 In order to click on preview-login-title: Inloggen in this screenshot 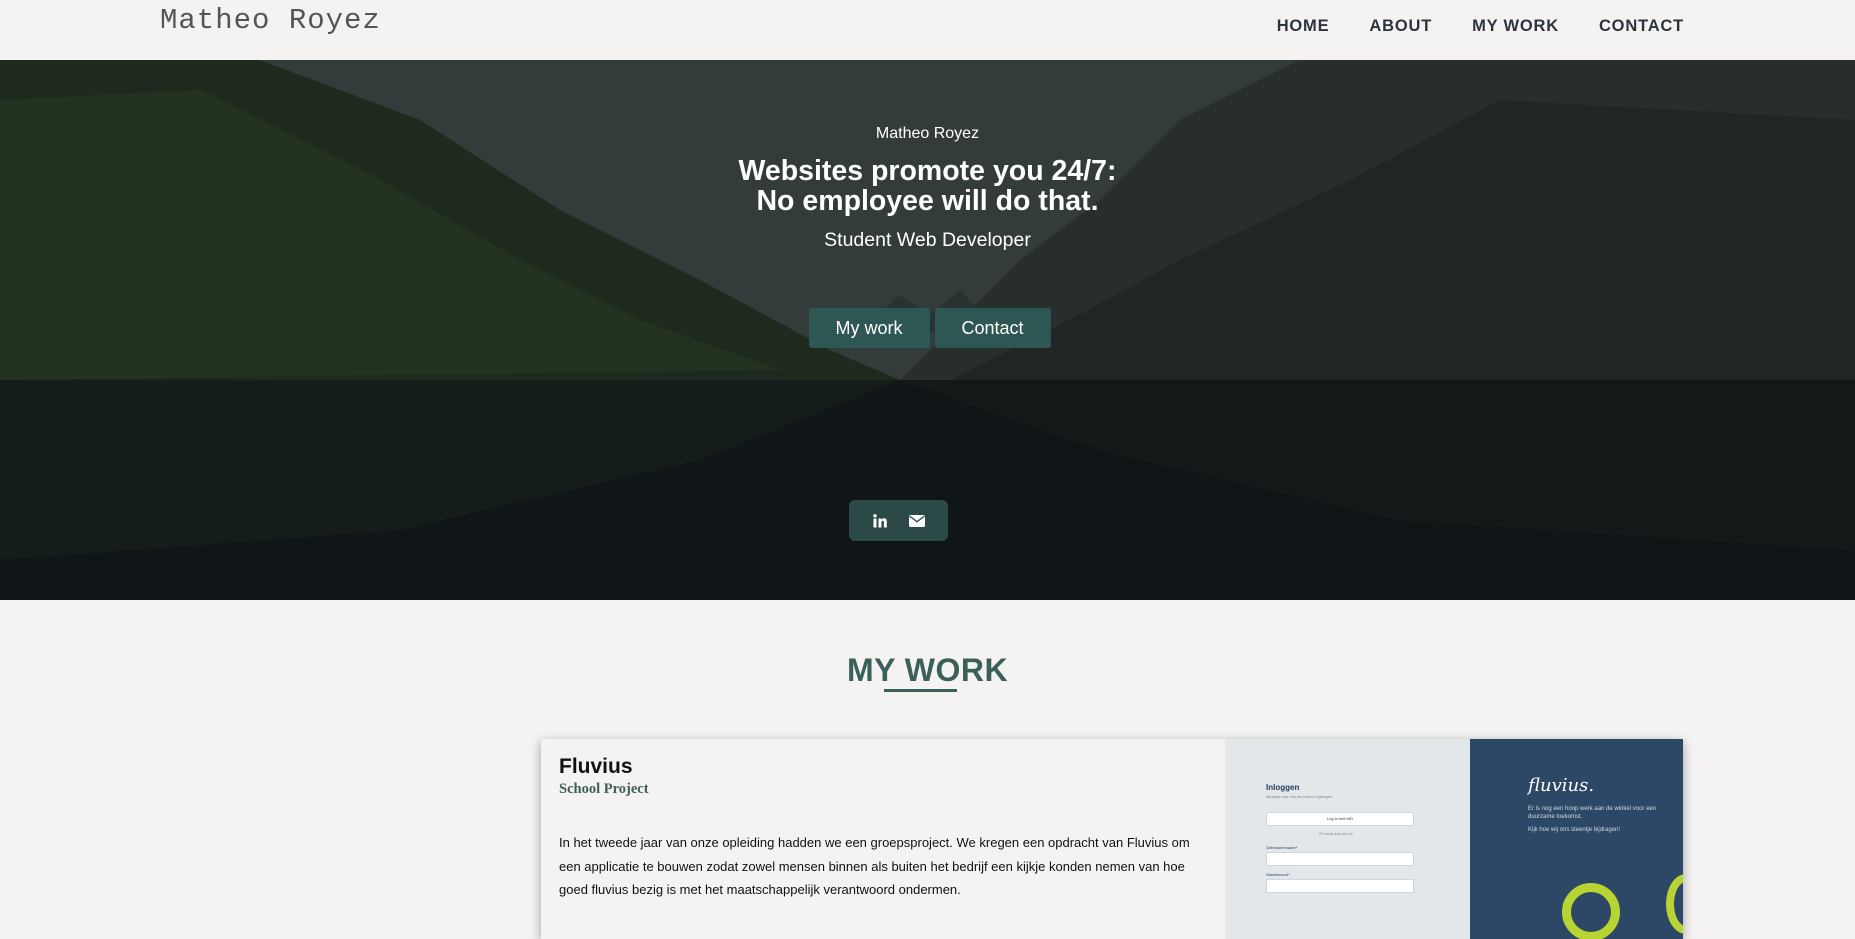, I will do `click(1283, 787)`.